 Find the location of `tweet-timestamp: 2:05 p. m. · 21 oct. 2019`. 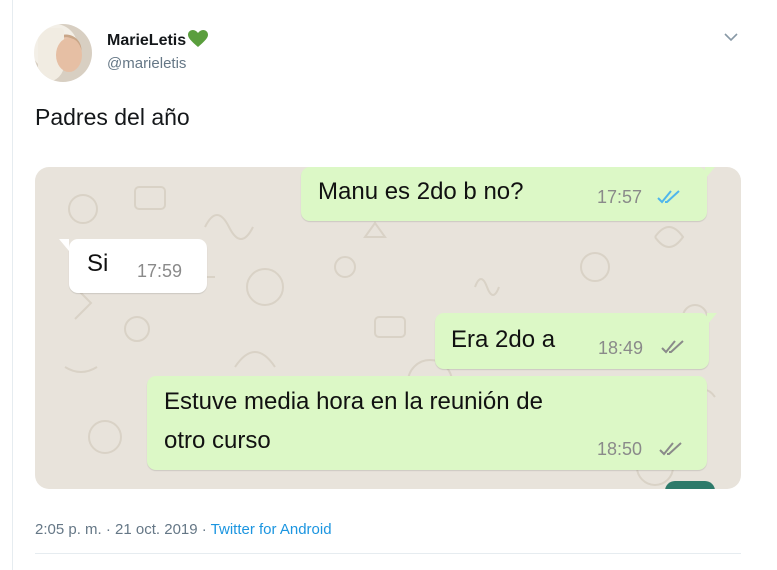

tweet-timestamp: 2:05 p. m. · 21 oct. 2019 is located at coordinates (116, 529).